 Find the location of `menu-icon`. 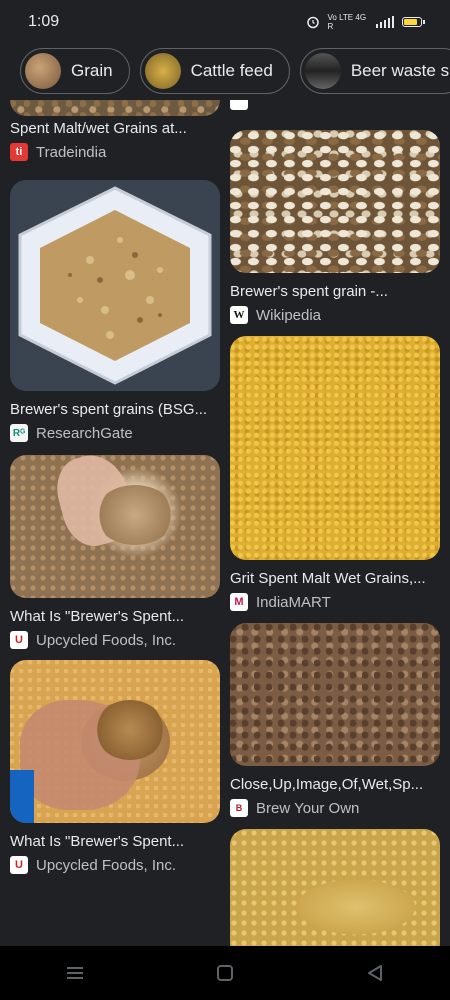

menu-icon is located at coordinates (75, 973).